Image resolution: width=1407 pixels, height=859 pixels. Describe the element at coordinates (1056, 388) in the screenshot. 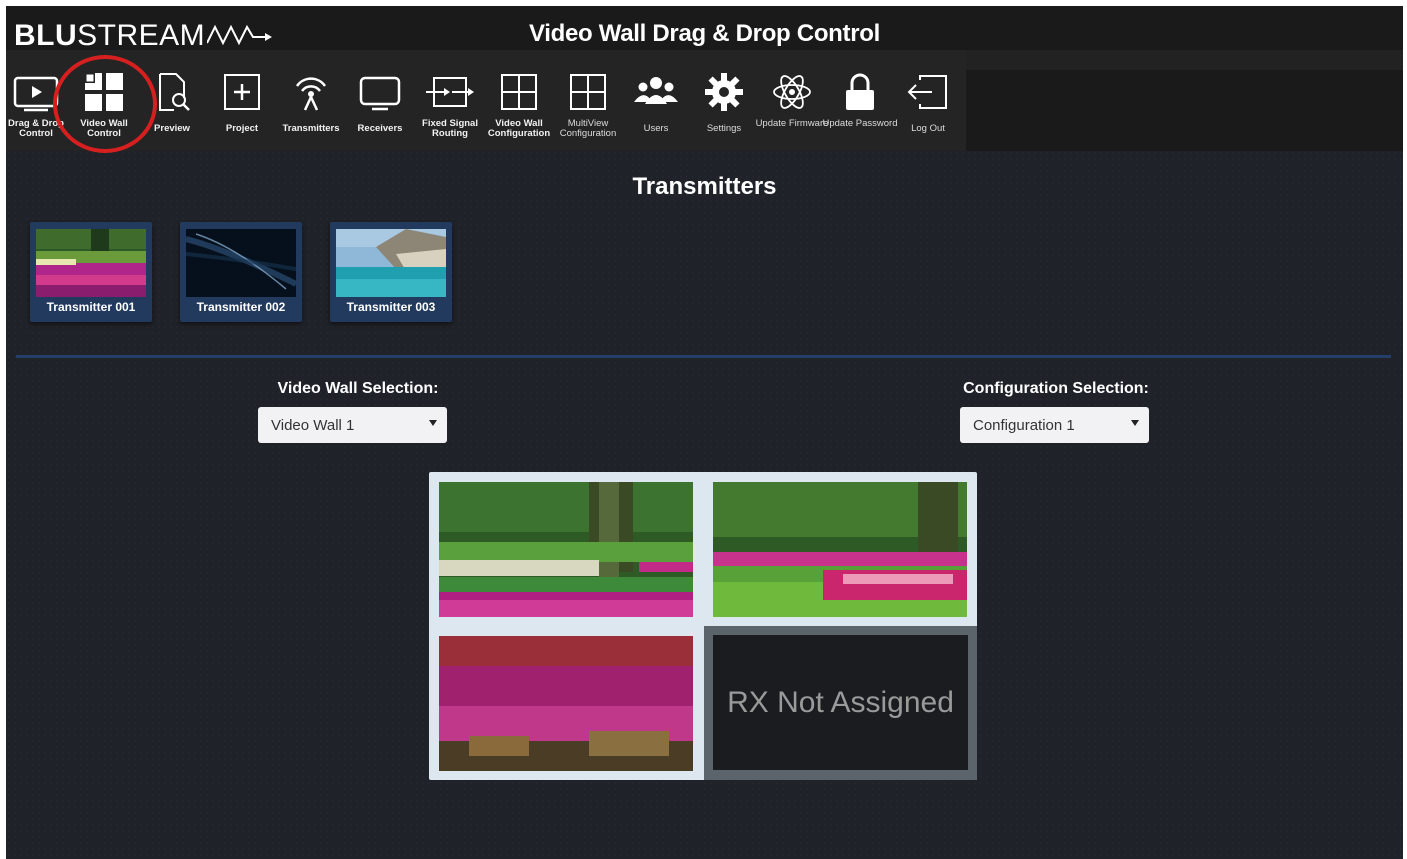

I see `configuration-selection-label: Configuration Selection:` at that location.